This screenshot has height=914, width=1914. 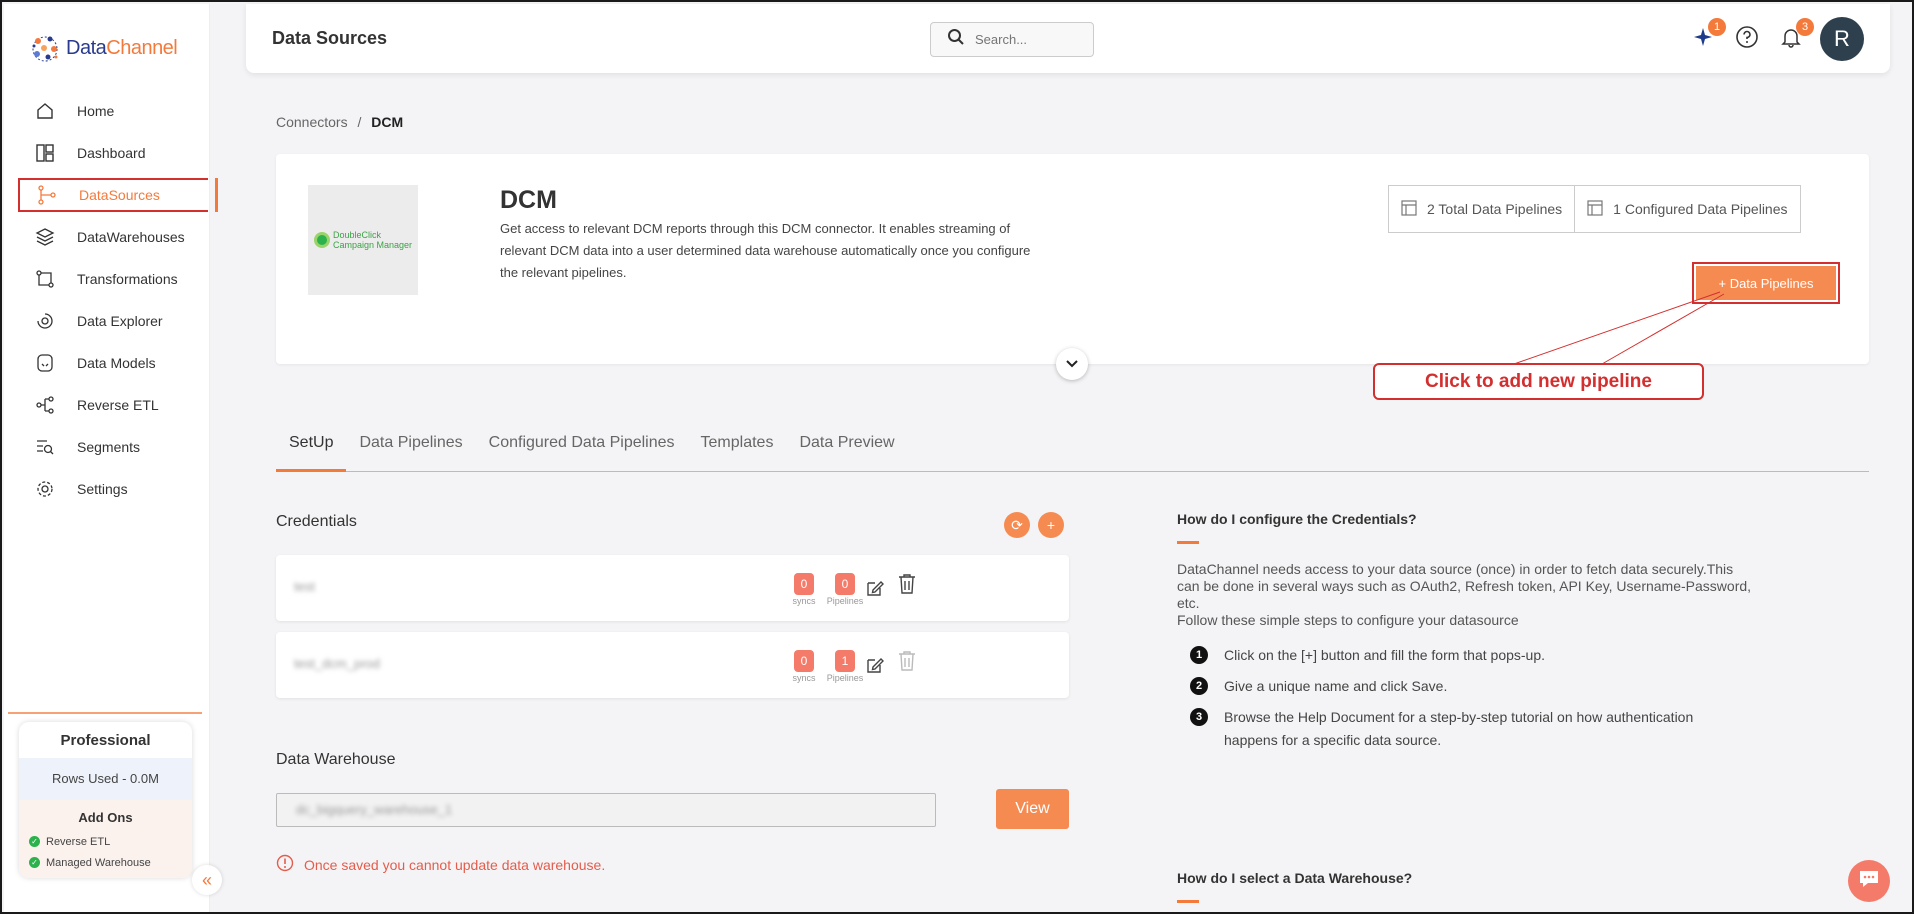 What do you see at coordinates (102, 489) in the screenshot?
I see `sidebar-item-label: Settings` at bounding box center [102, 489].